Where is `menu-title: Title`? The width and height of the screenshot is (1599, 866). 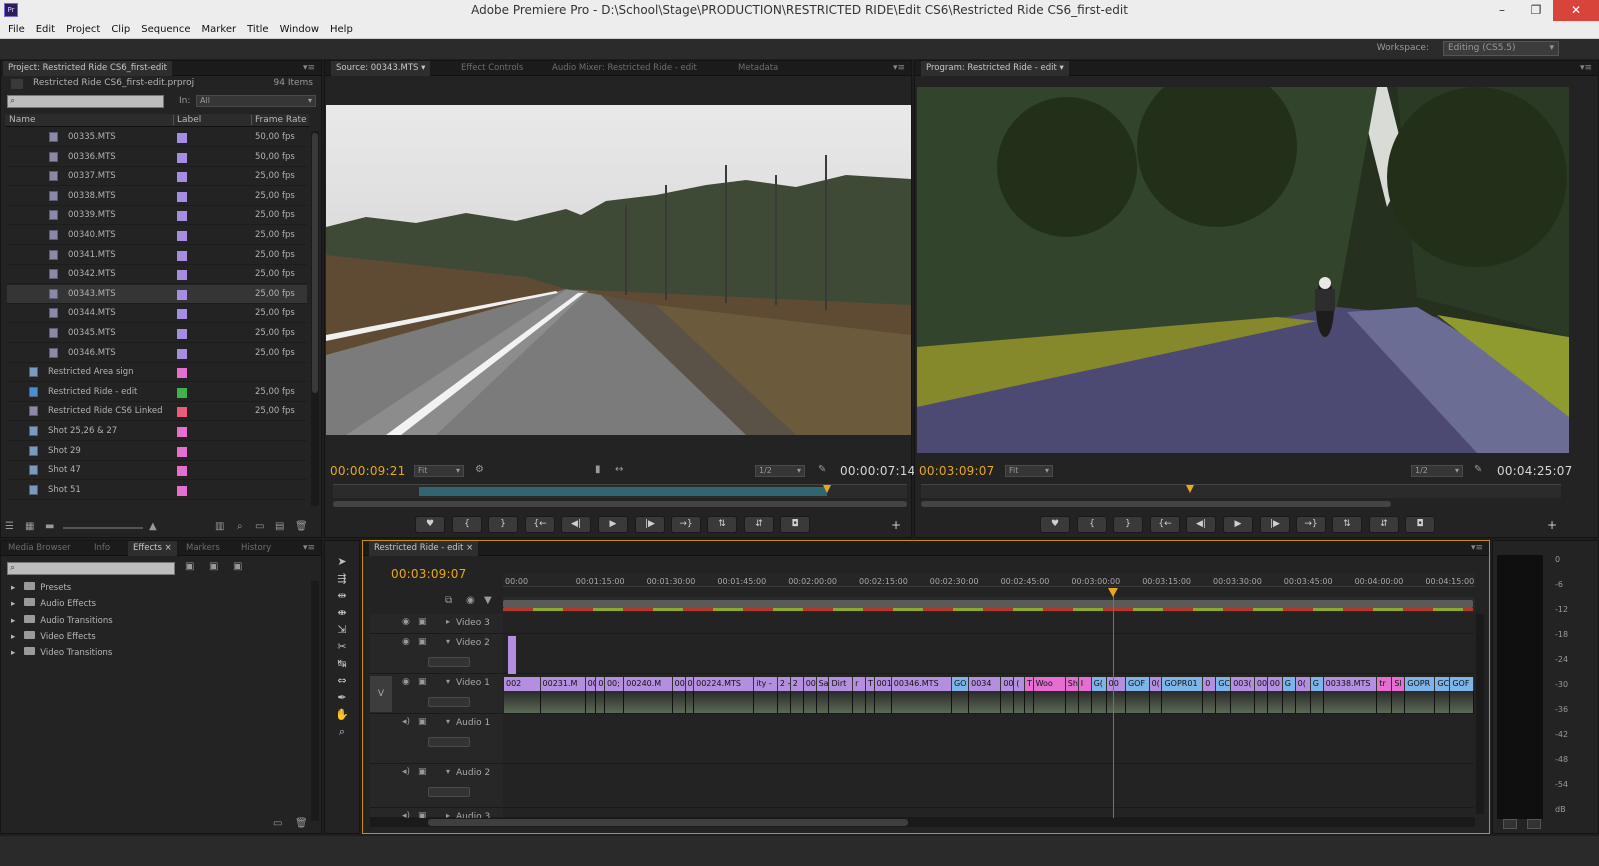 menu-title: Title is located at coordinates (257, 29).